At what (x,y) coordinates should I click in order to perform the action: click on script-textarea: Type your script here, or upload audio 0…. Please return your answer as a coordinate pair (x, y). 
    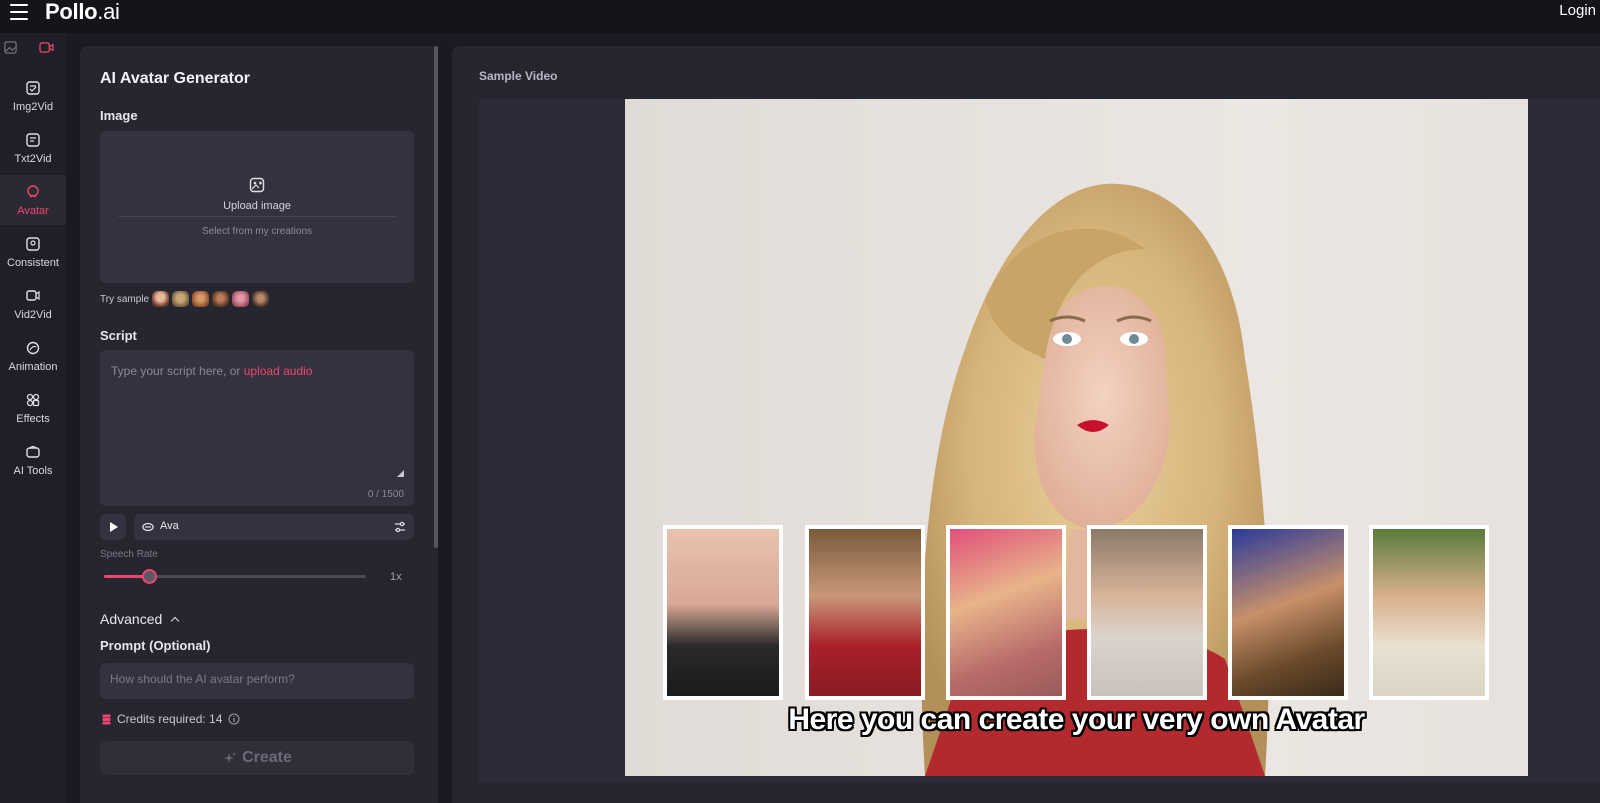
    Looking at the image, I should click on (257, 428).